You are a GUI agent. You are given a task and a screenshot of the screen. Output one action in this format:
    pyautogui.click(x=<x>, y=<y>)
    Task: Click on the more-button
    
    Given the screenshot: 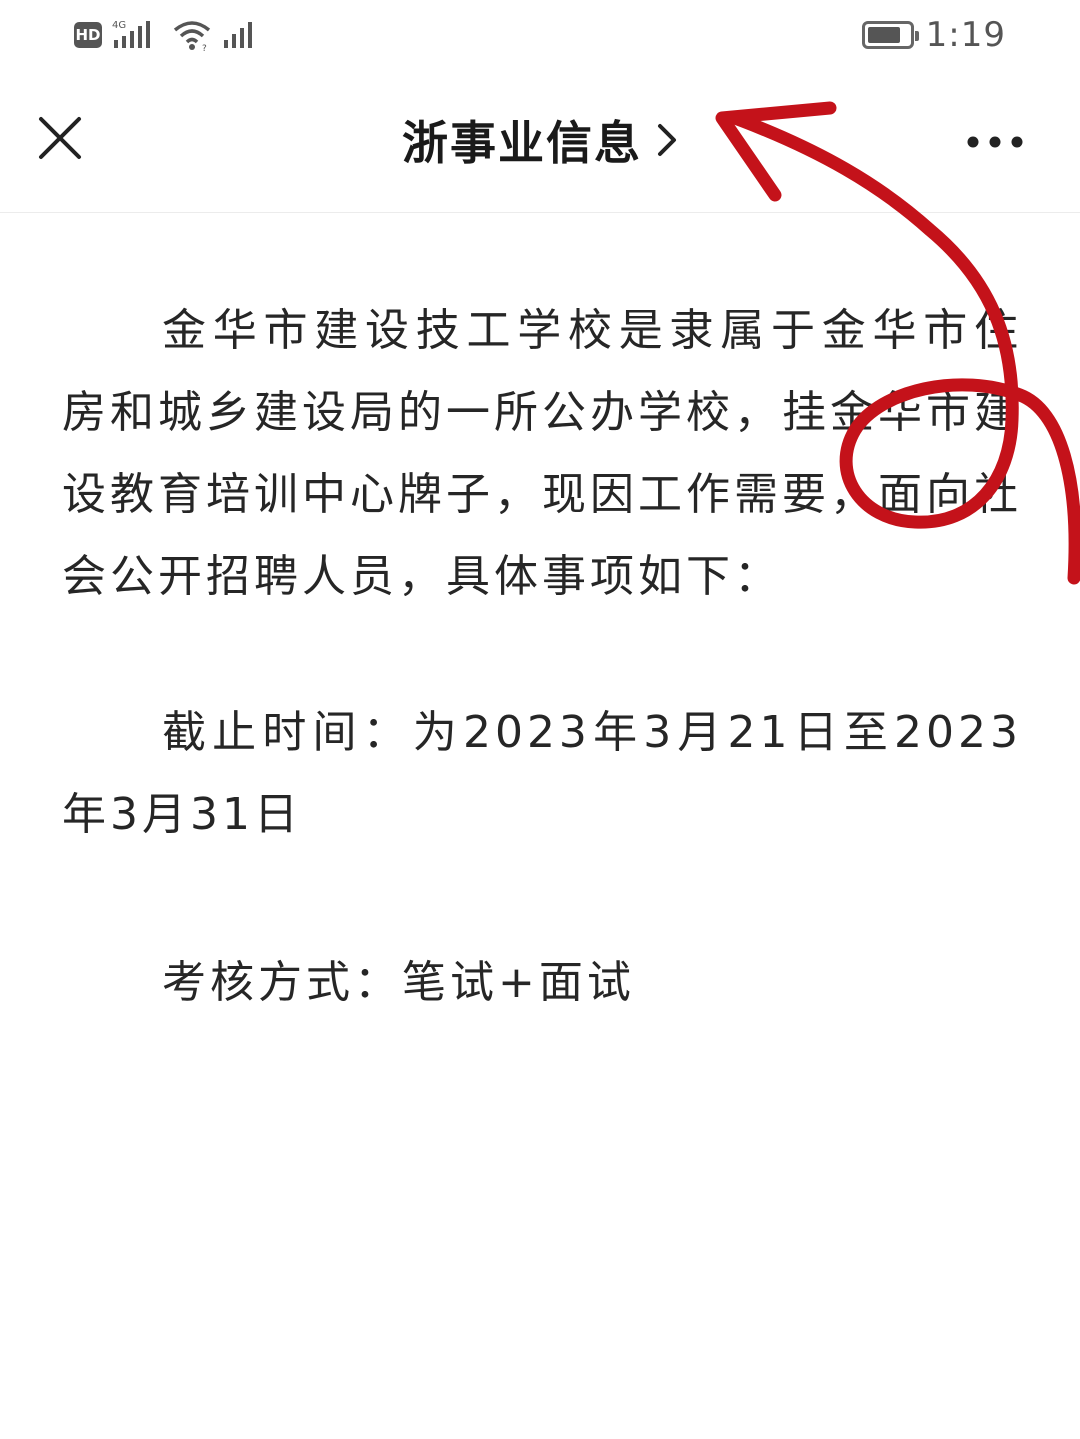 What is the action you would take?
    pyautogui.click(x=995, y=142)
    